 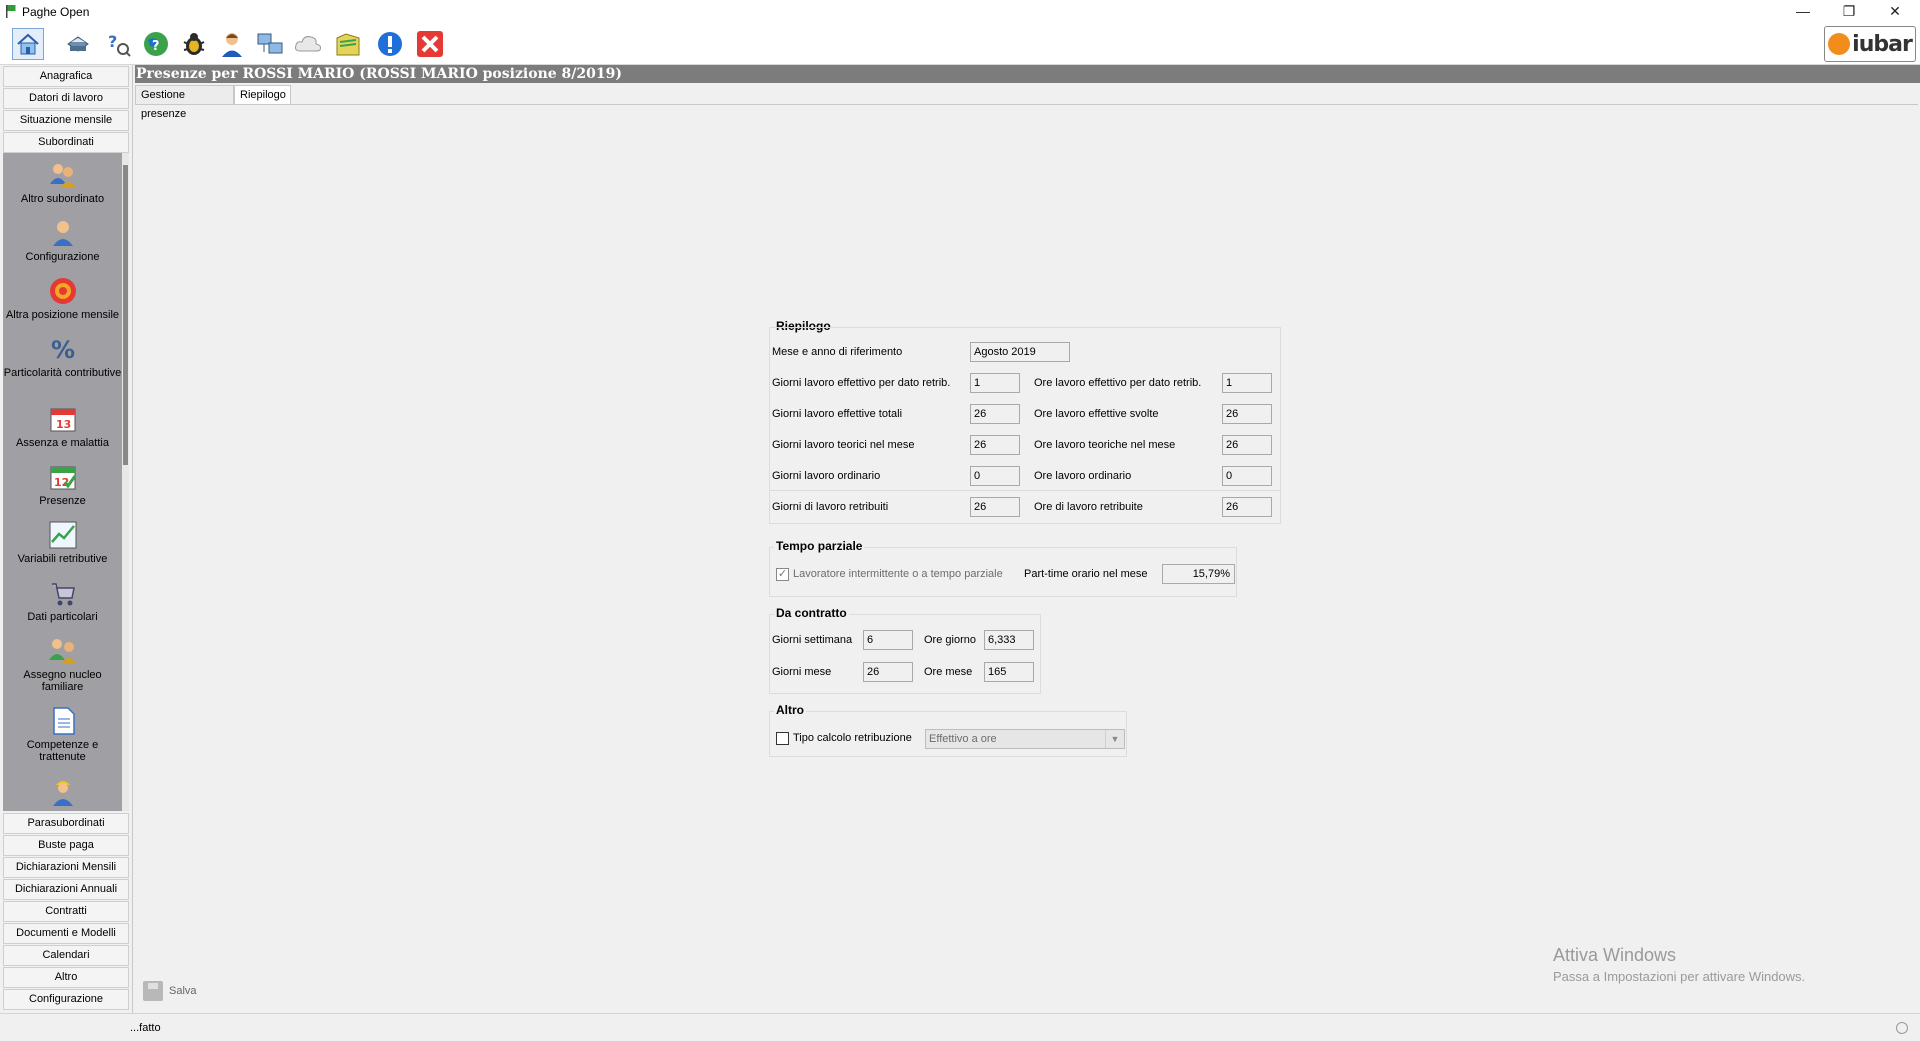 I want to click on giorni-settimana-label: Giorni settimana, so click(x=812, y=640).